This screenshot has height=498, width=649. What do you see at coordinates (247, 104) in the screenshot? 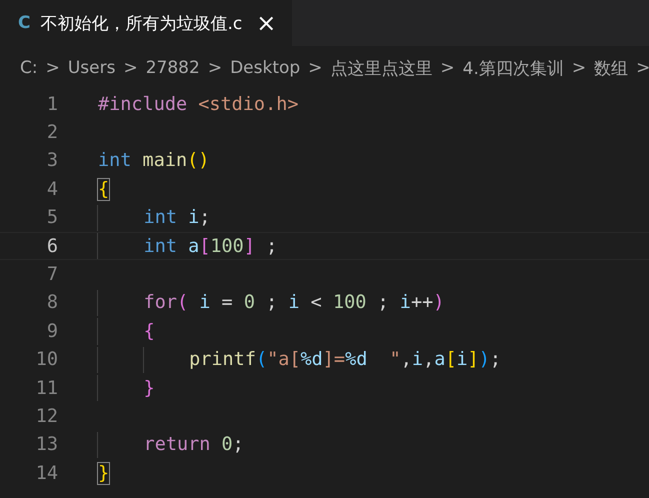
I see `code-token: <stdio.h>` at bounding box center [247, 104].